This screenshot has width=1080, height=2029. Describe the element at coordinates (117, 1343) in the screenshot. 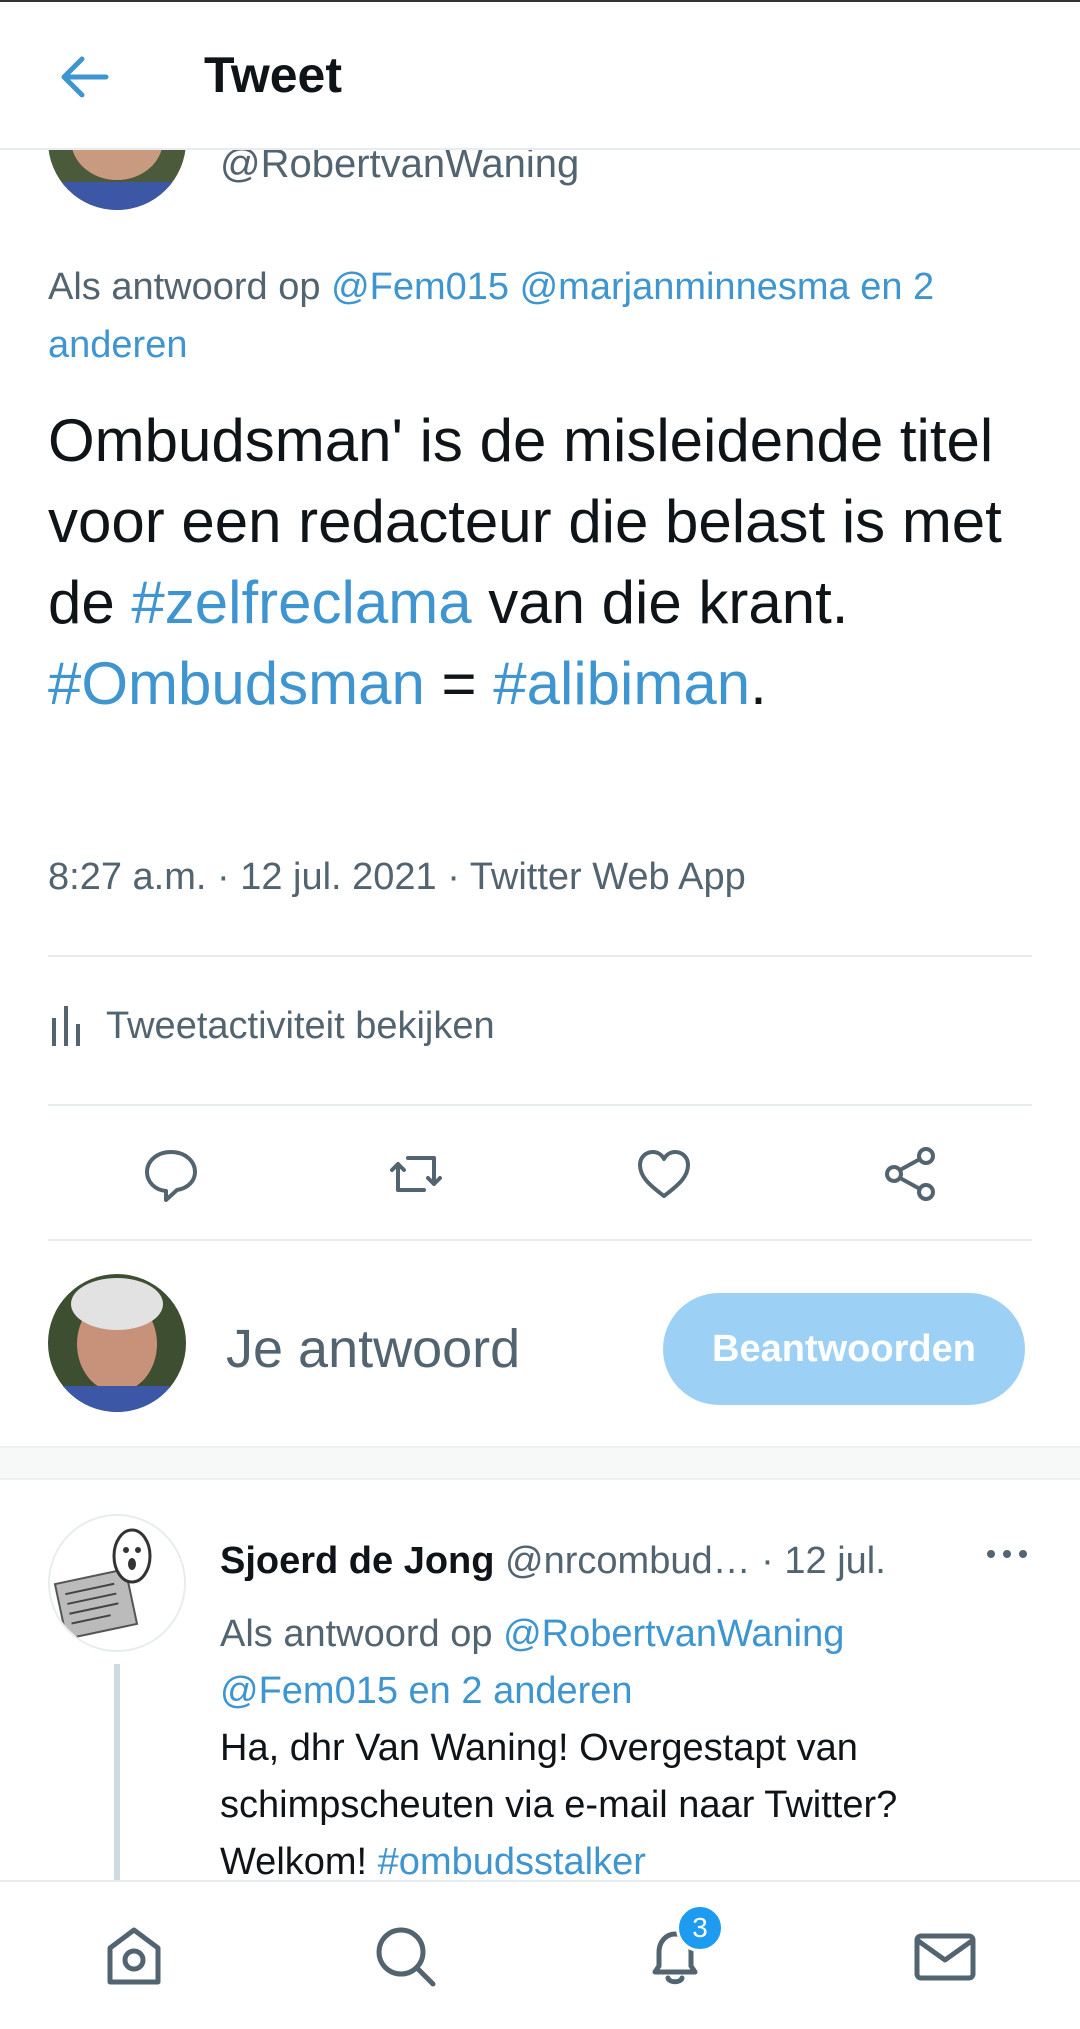

I see `user-avatar` at that location.